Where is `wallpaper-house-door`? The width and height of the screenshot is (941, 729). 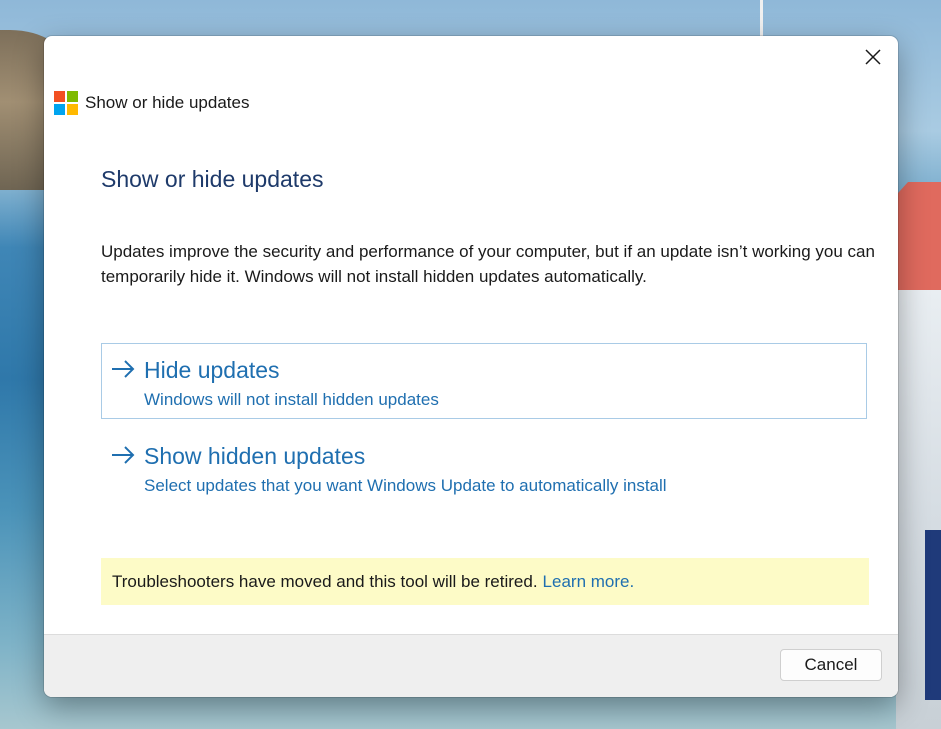 wallpaper-house-door is located at coordinates (933, 615).